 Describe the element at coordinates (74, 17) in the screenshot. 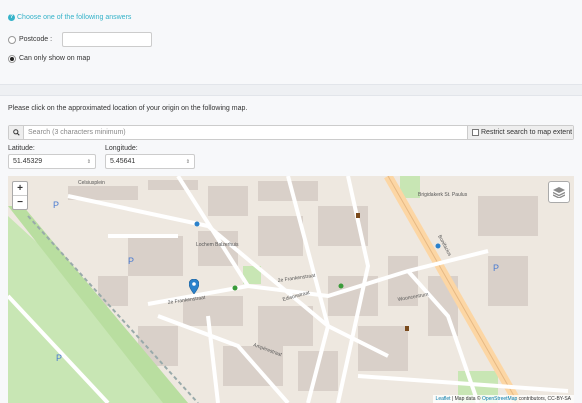

I see `question-text: Choose one of the following answers` at that location.